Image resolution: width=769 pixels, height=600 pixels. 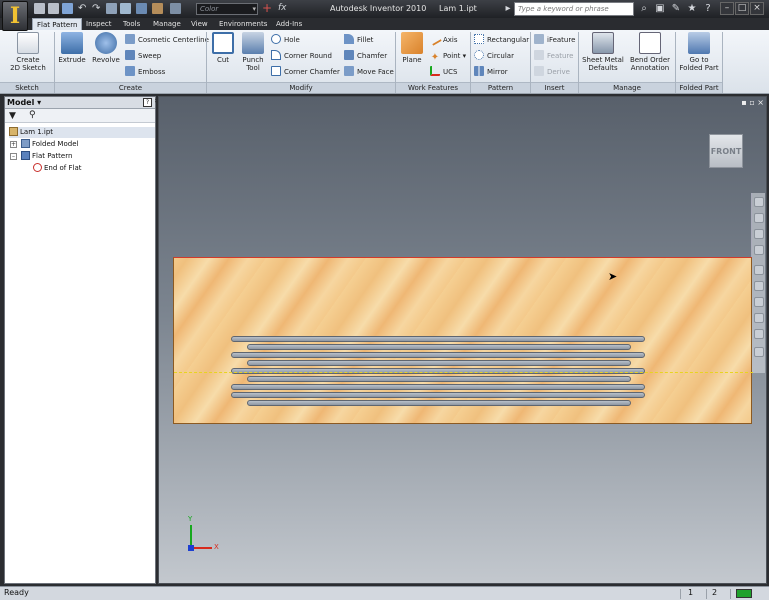 I want to click on redo-icon: ↷, so click(x=97, y=8).